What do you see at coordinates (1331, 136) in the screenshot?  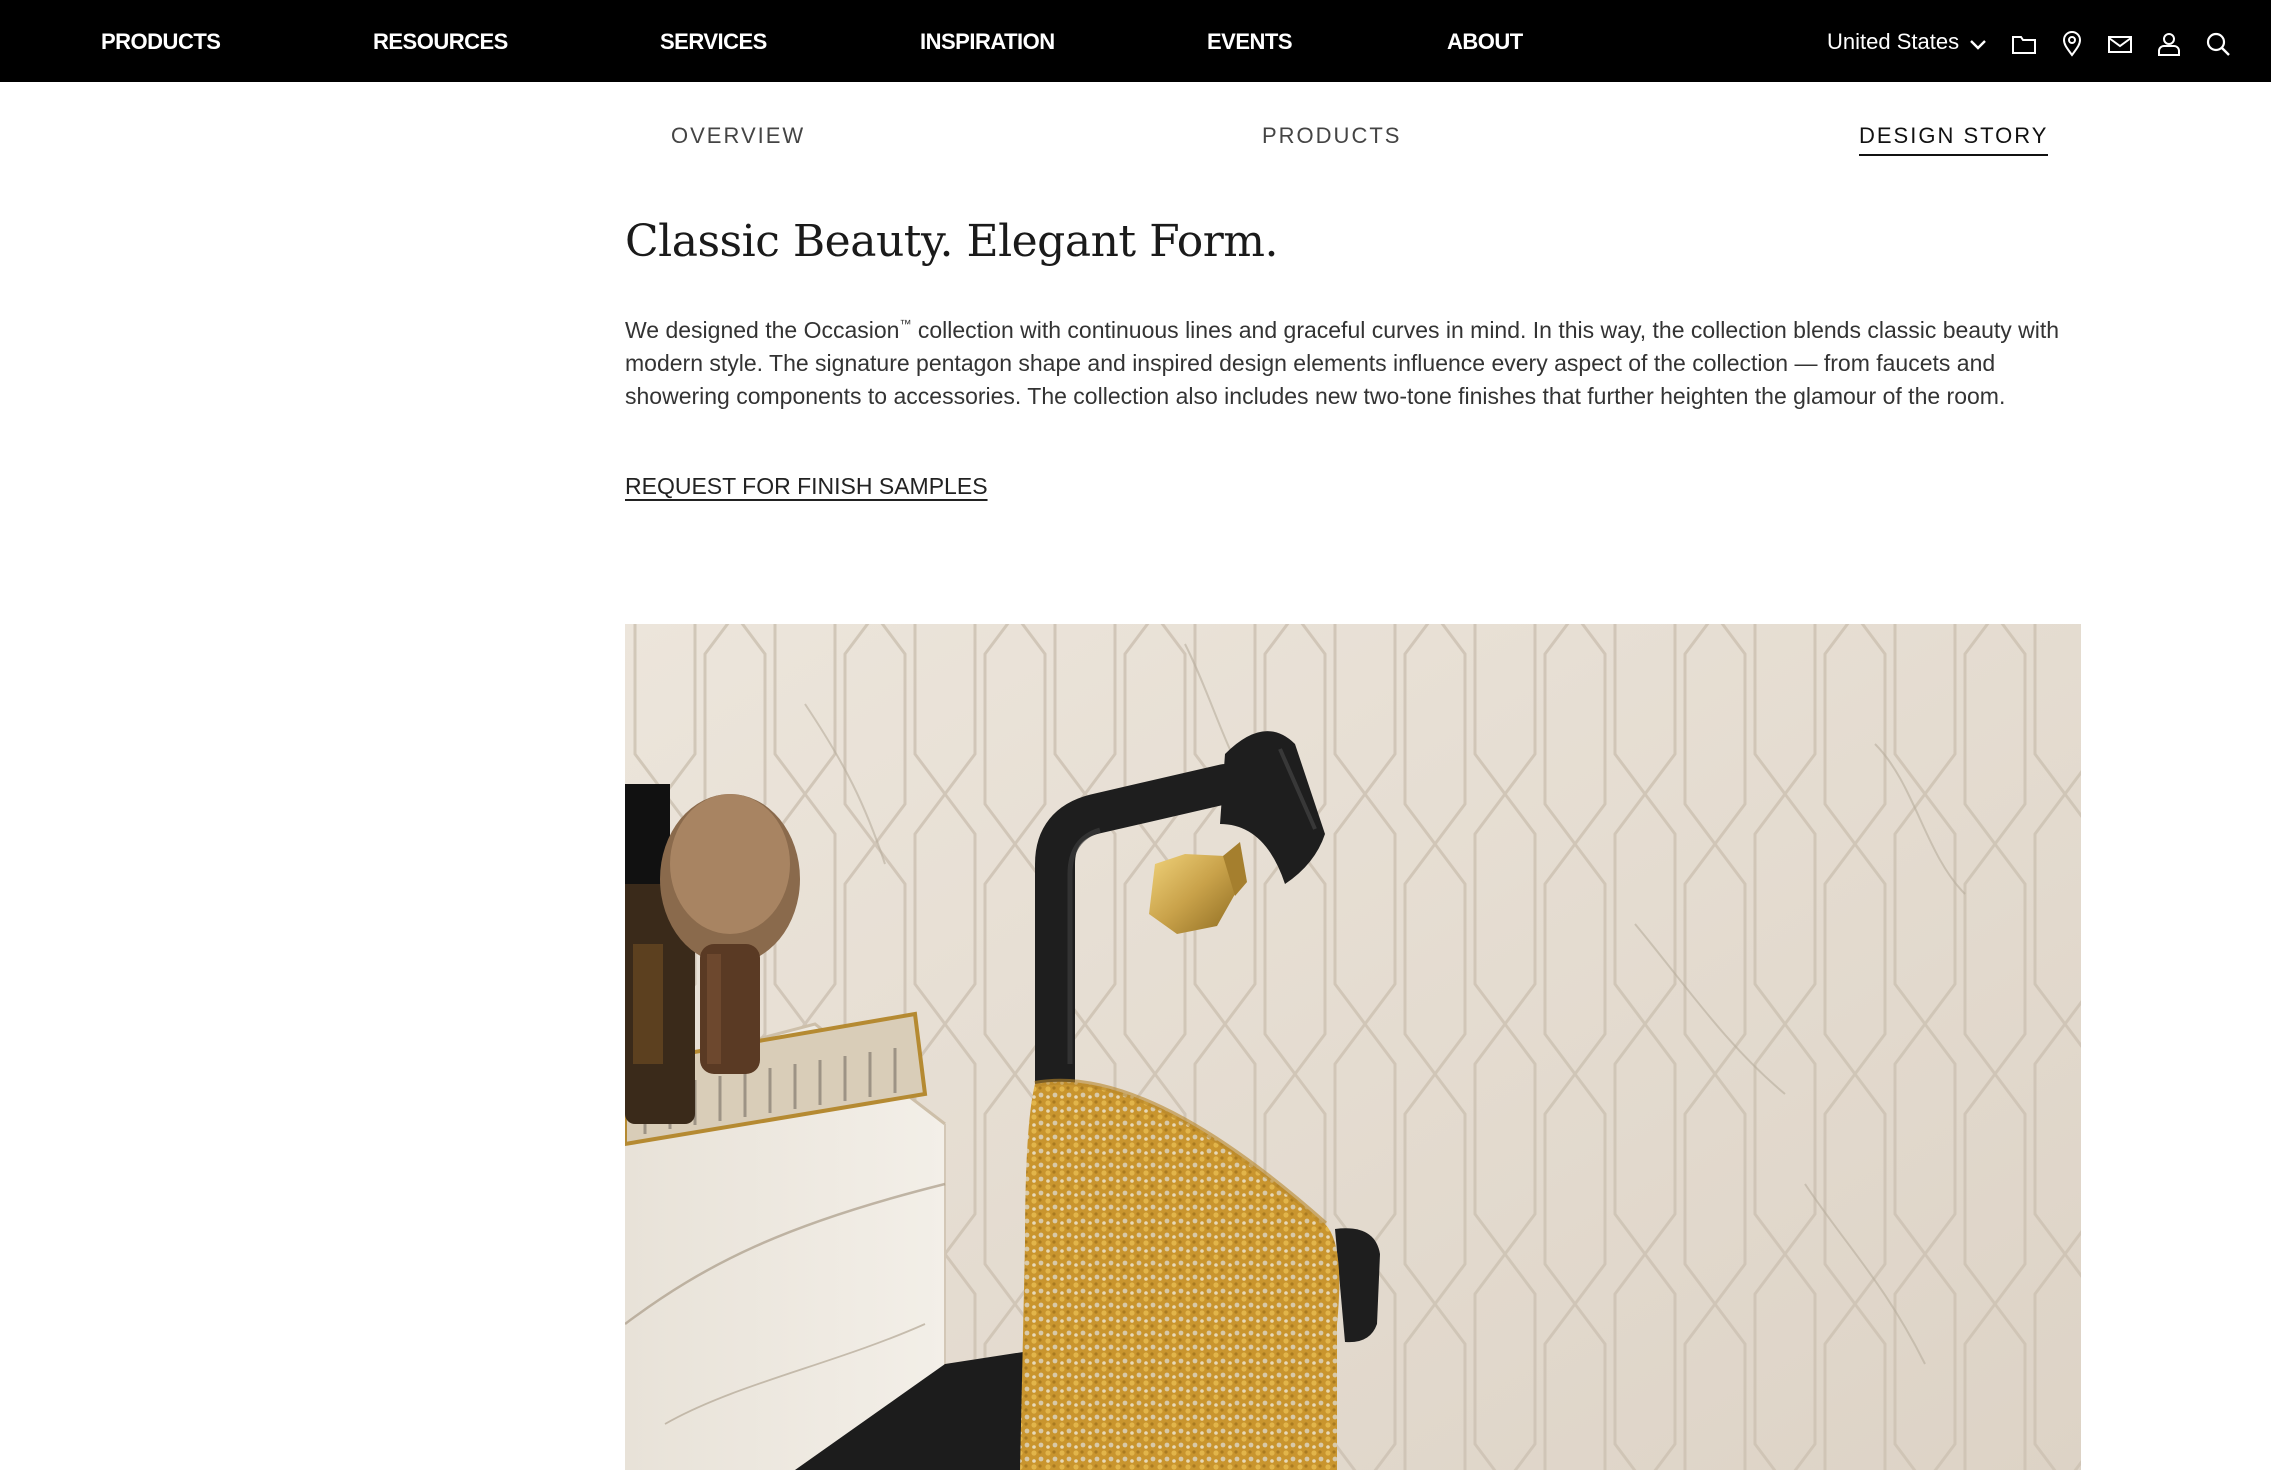 I see `tab-products: PRODUCTS` at bounding box center [1331, 136].